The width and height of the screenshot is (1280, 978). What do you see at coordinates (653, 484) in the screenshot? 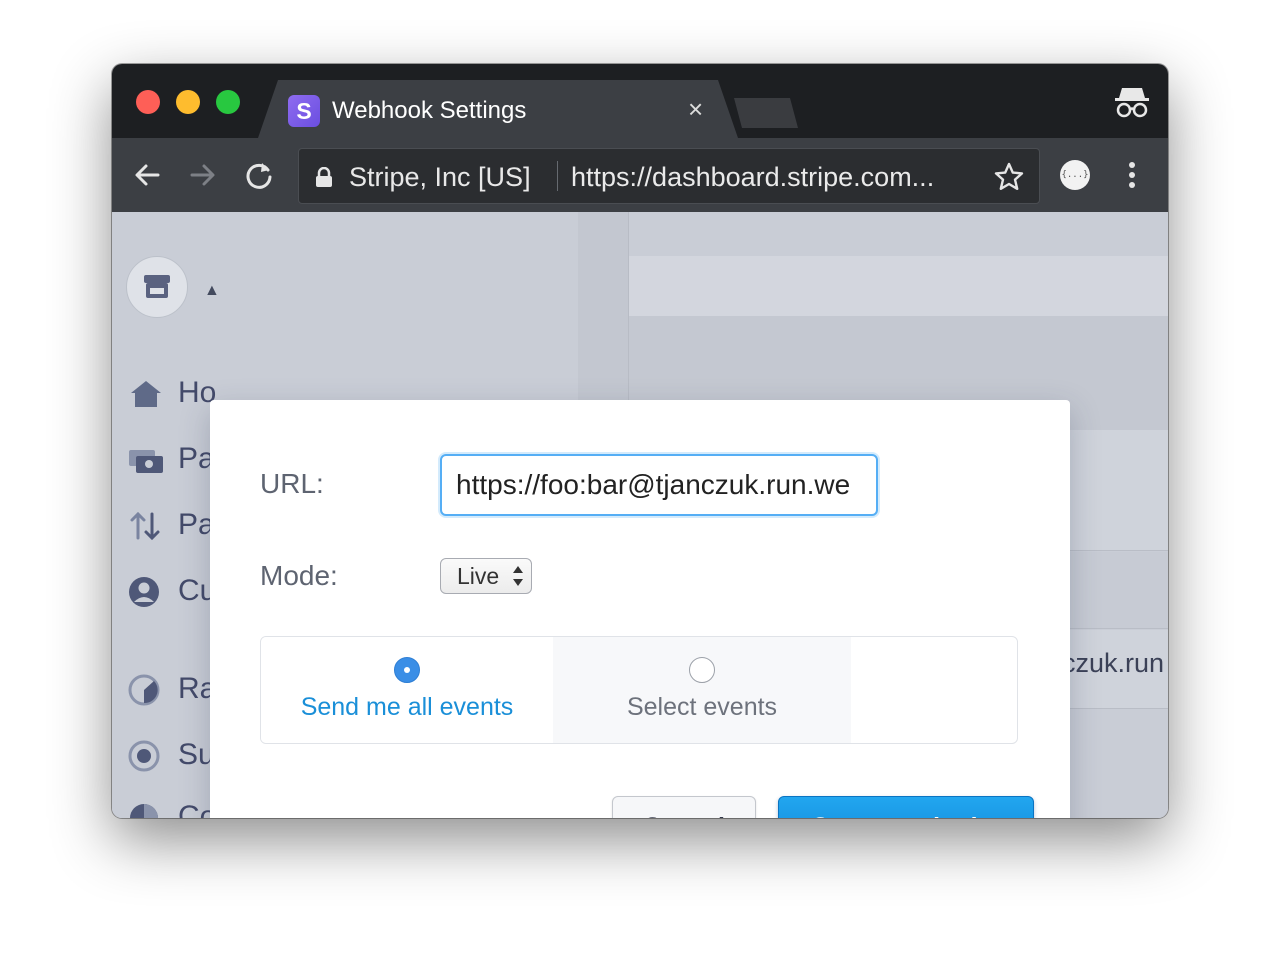
I see `url-input-value: https://foo:bar@tjanczuk.run.we` at bounding box center [653, 484].